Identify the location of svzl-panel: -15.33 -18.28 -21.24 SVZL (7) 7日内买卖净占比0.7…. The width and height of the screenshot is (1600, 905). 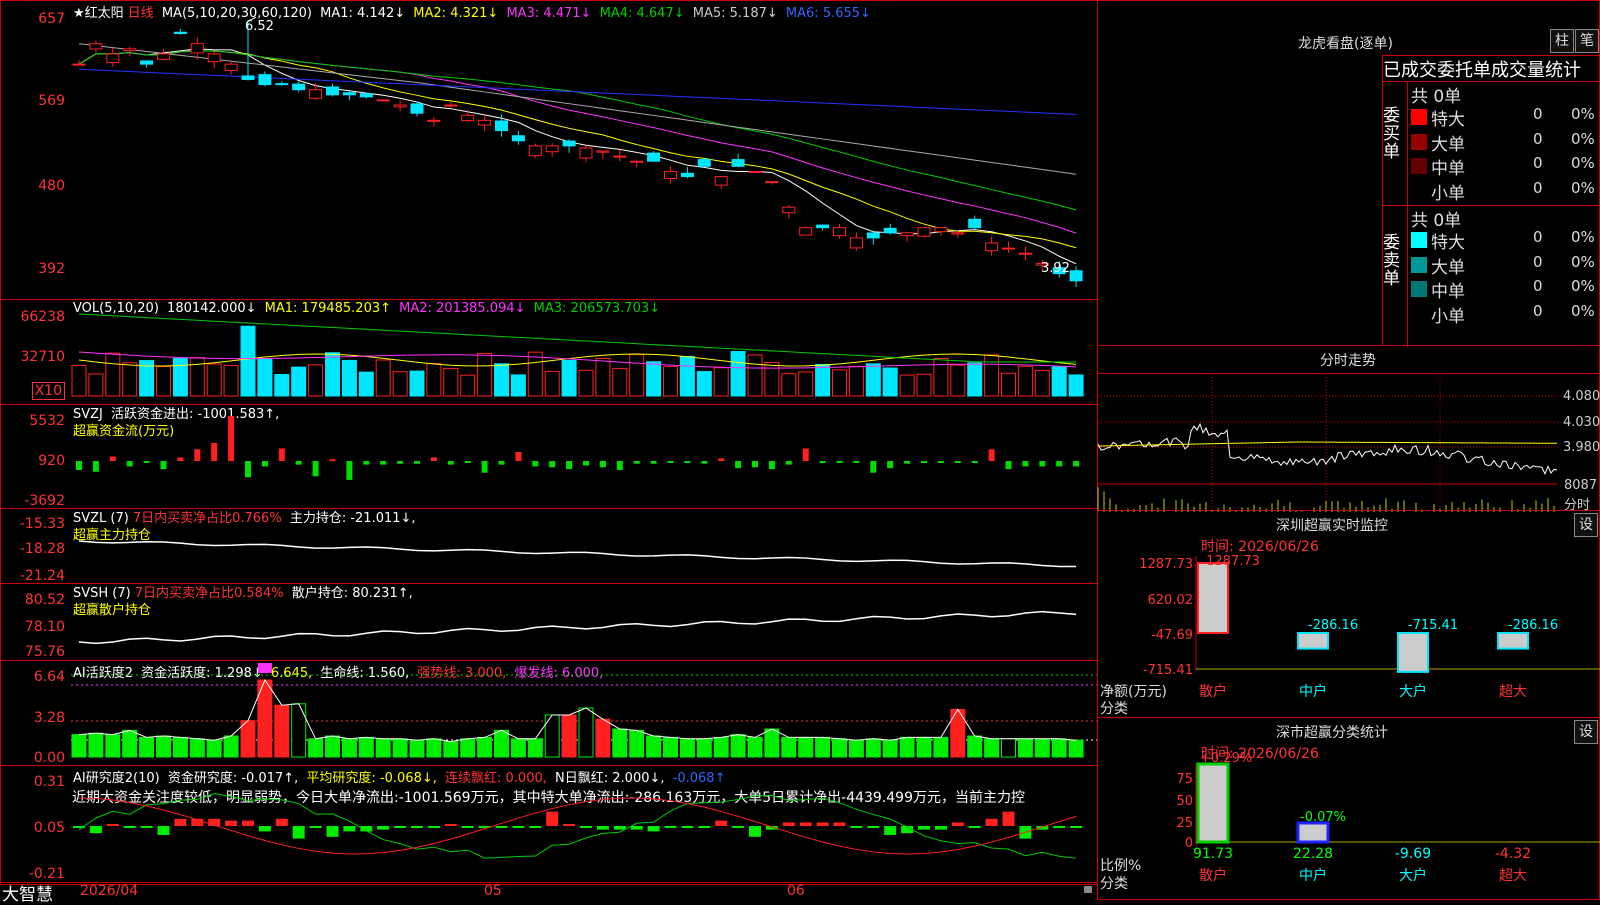
(549, 546).